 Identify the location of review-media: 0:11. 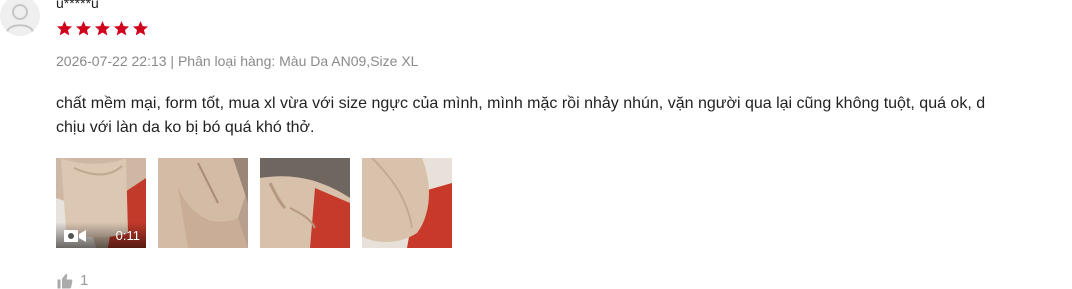
(254, 203).